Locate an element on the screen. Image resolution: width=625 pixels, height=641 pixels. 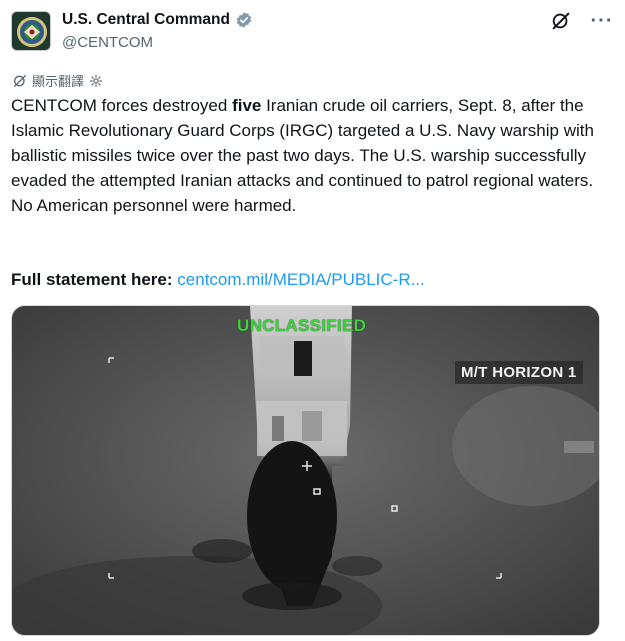
more-icon: ··· is located at coordinates (602, 21).